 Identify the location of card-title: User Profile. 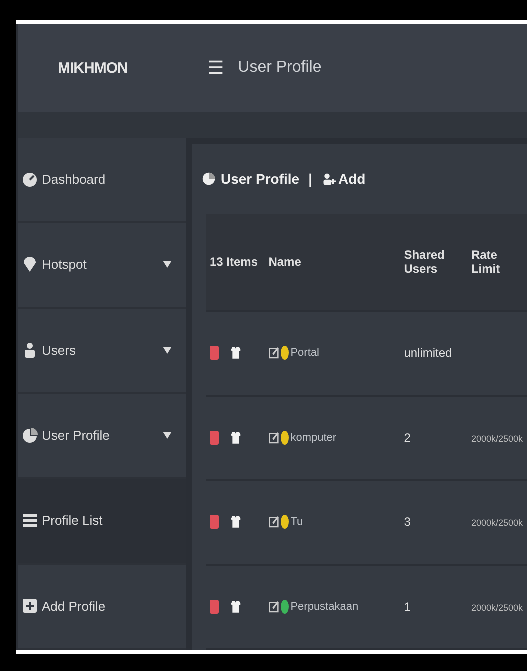
(260, 179).